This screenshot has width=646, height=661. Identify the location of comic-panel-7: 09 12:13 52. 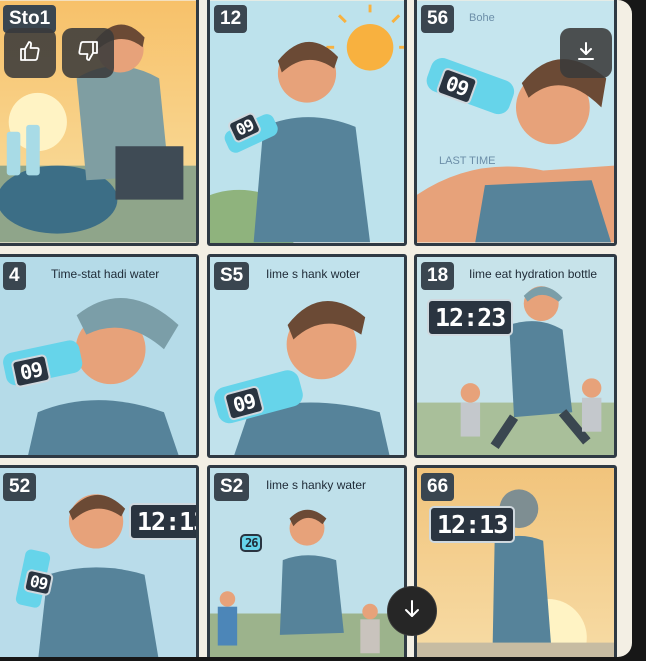
(99, 561).